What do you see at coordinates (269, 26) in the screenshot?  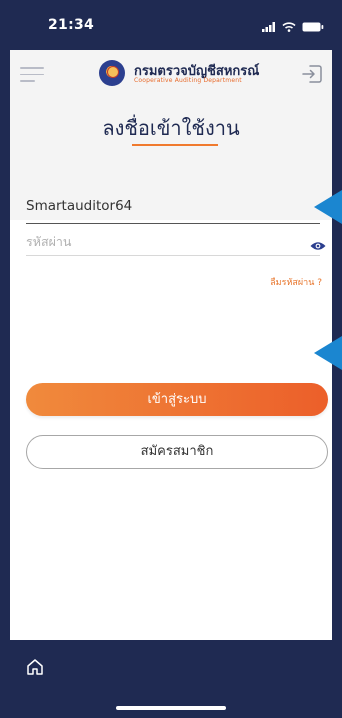 I see `signal-icon` at bounding box center [269, 26].